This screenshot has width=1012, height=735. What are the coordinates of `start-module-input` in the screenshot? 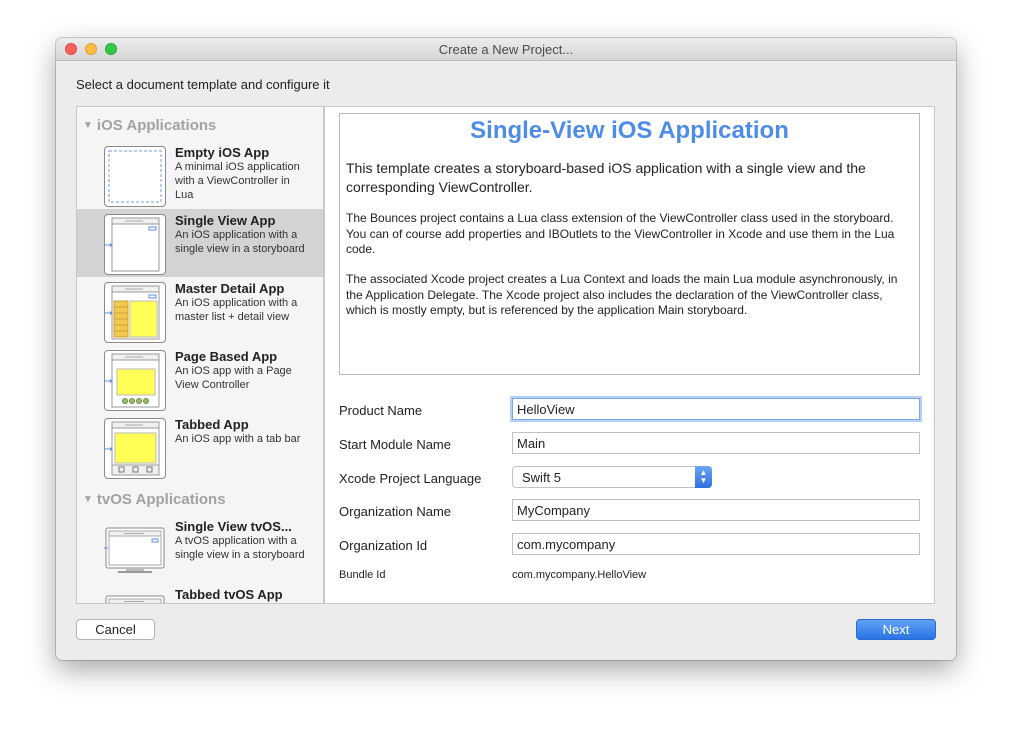 It's located at (716, 443).